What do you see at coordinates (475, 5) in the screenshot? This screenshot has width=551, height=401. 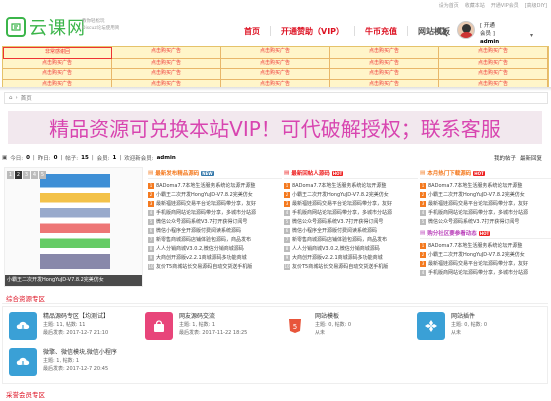 I see `favorite-link: 收藏本站` at bounding box center [475, 5].